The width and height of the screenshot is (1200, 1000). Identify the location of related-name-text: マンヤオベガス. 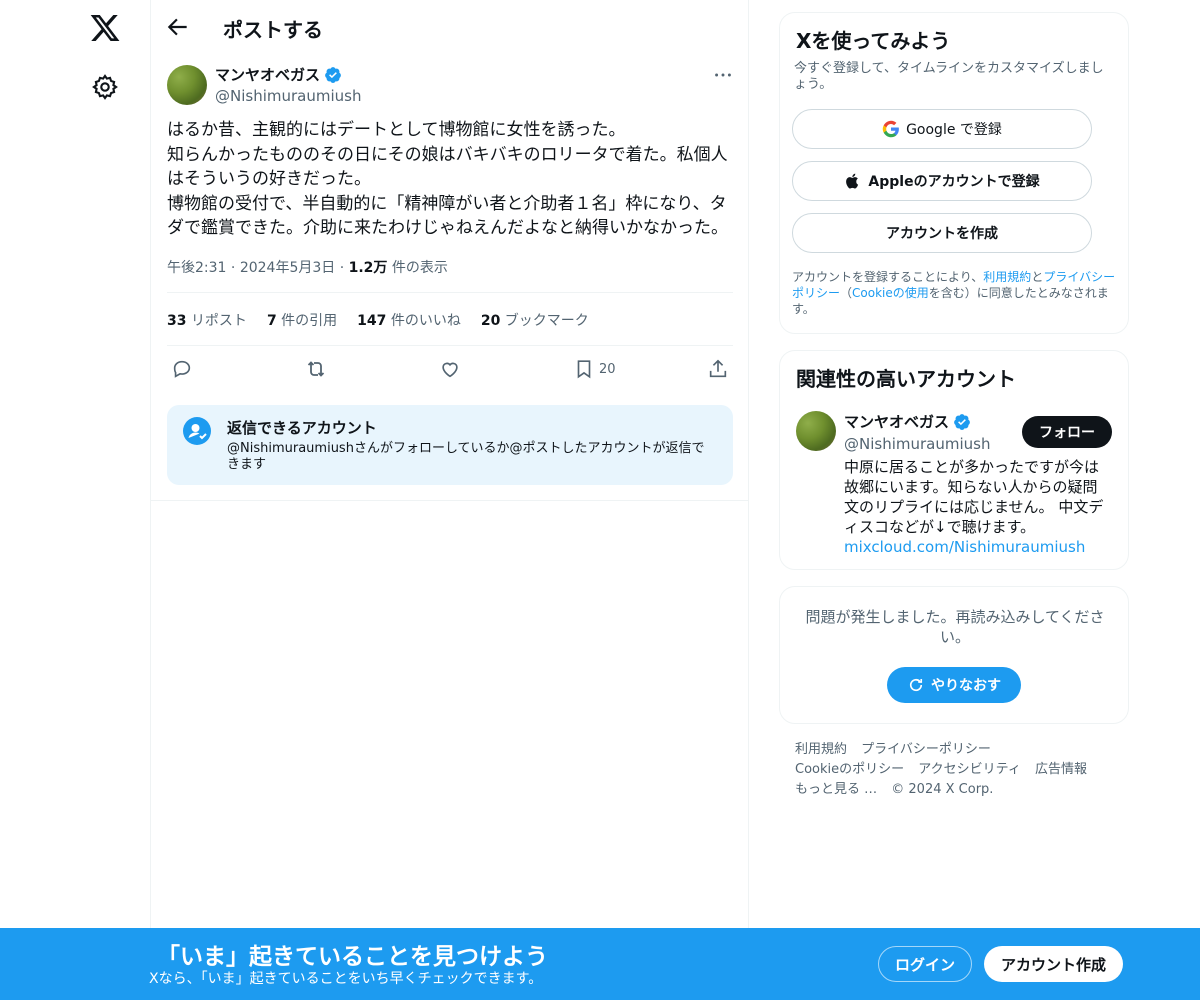
(897, 422).